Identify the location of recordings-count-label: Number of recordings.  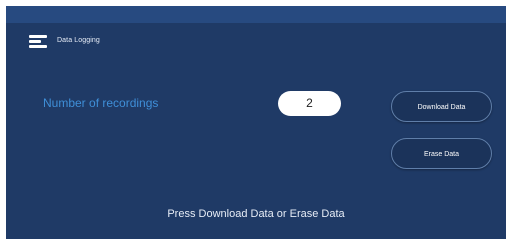
(101, 103).